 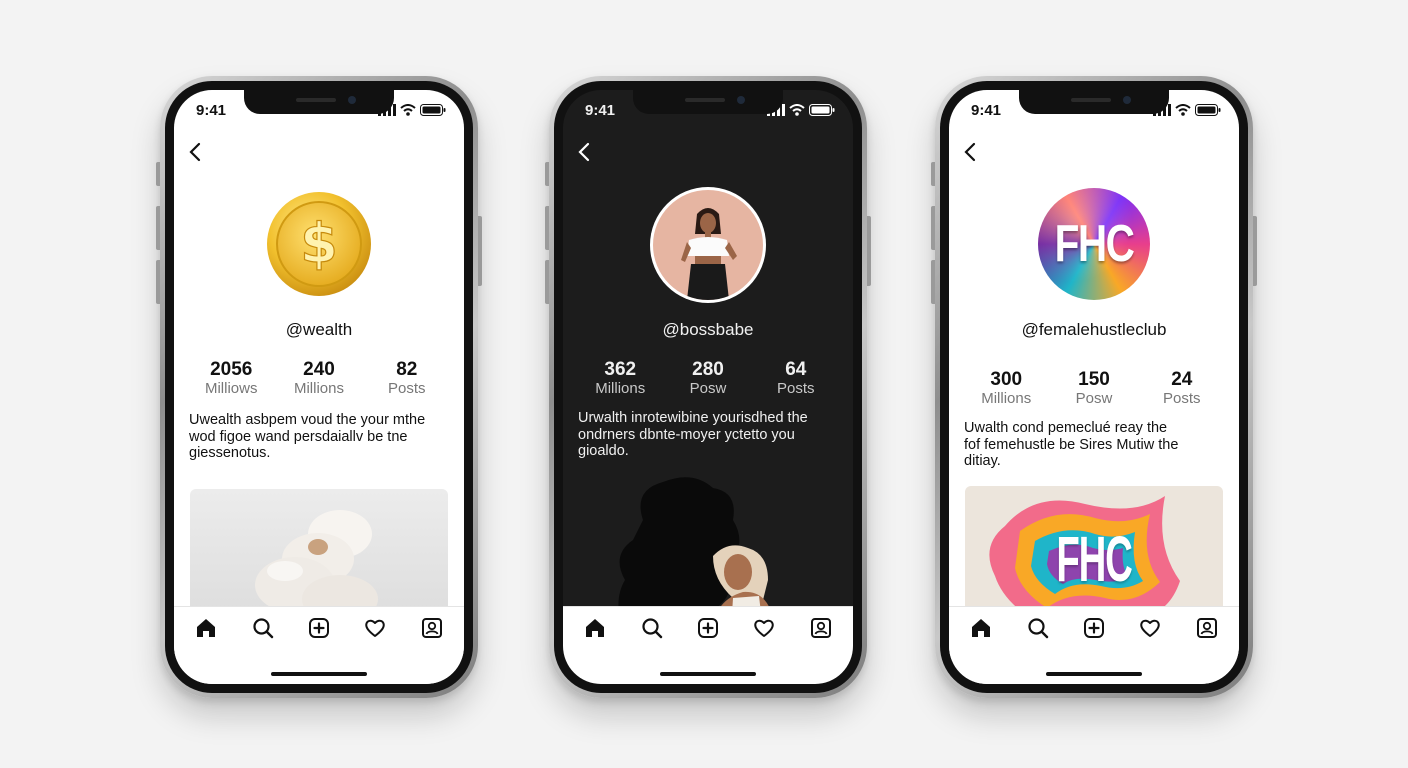 I want to click on stat-item: 280 Posw, so click(x=708, y=379).